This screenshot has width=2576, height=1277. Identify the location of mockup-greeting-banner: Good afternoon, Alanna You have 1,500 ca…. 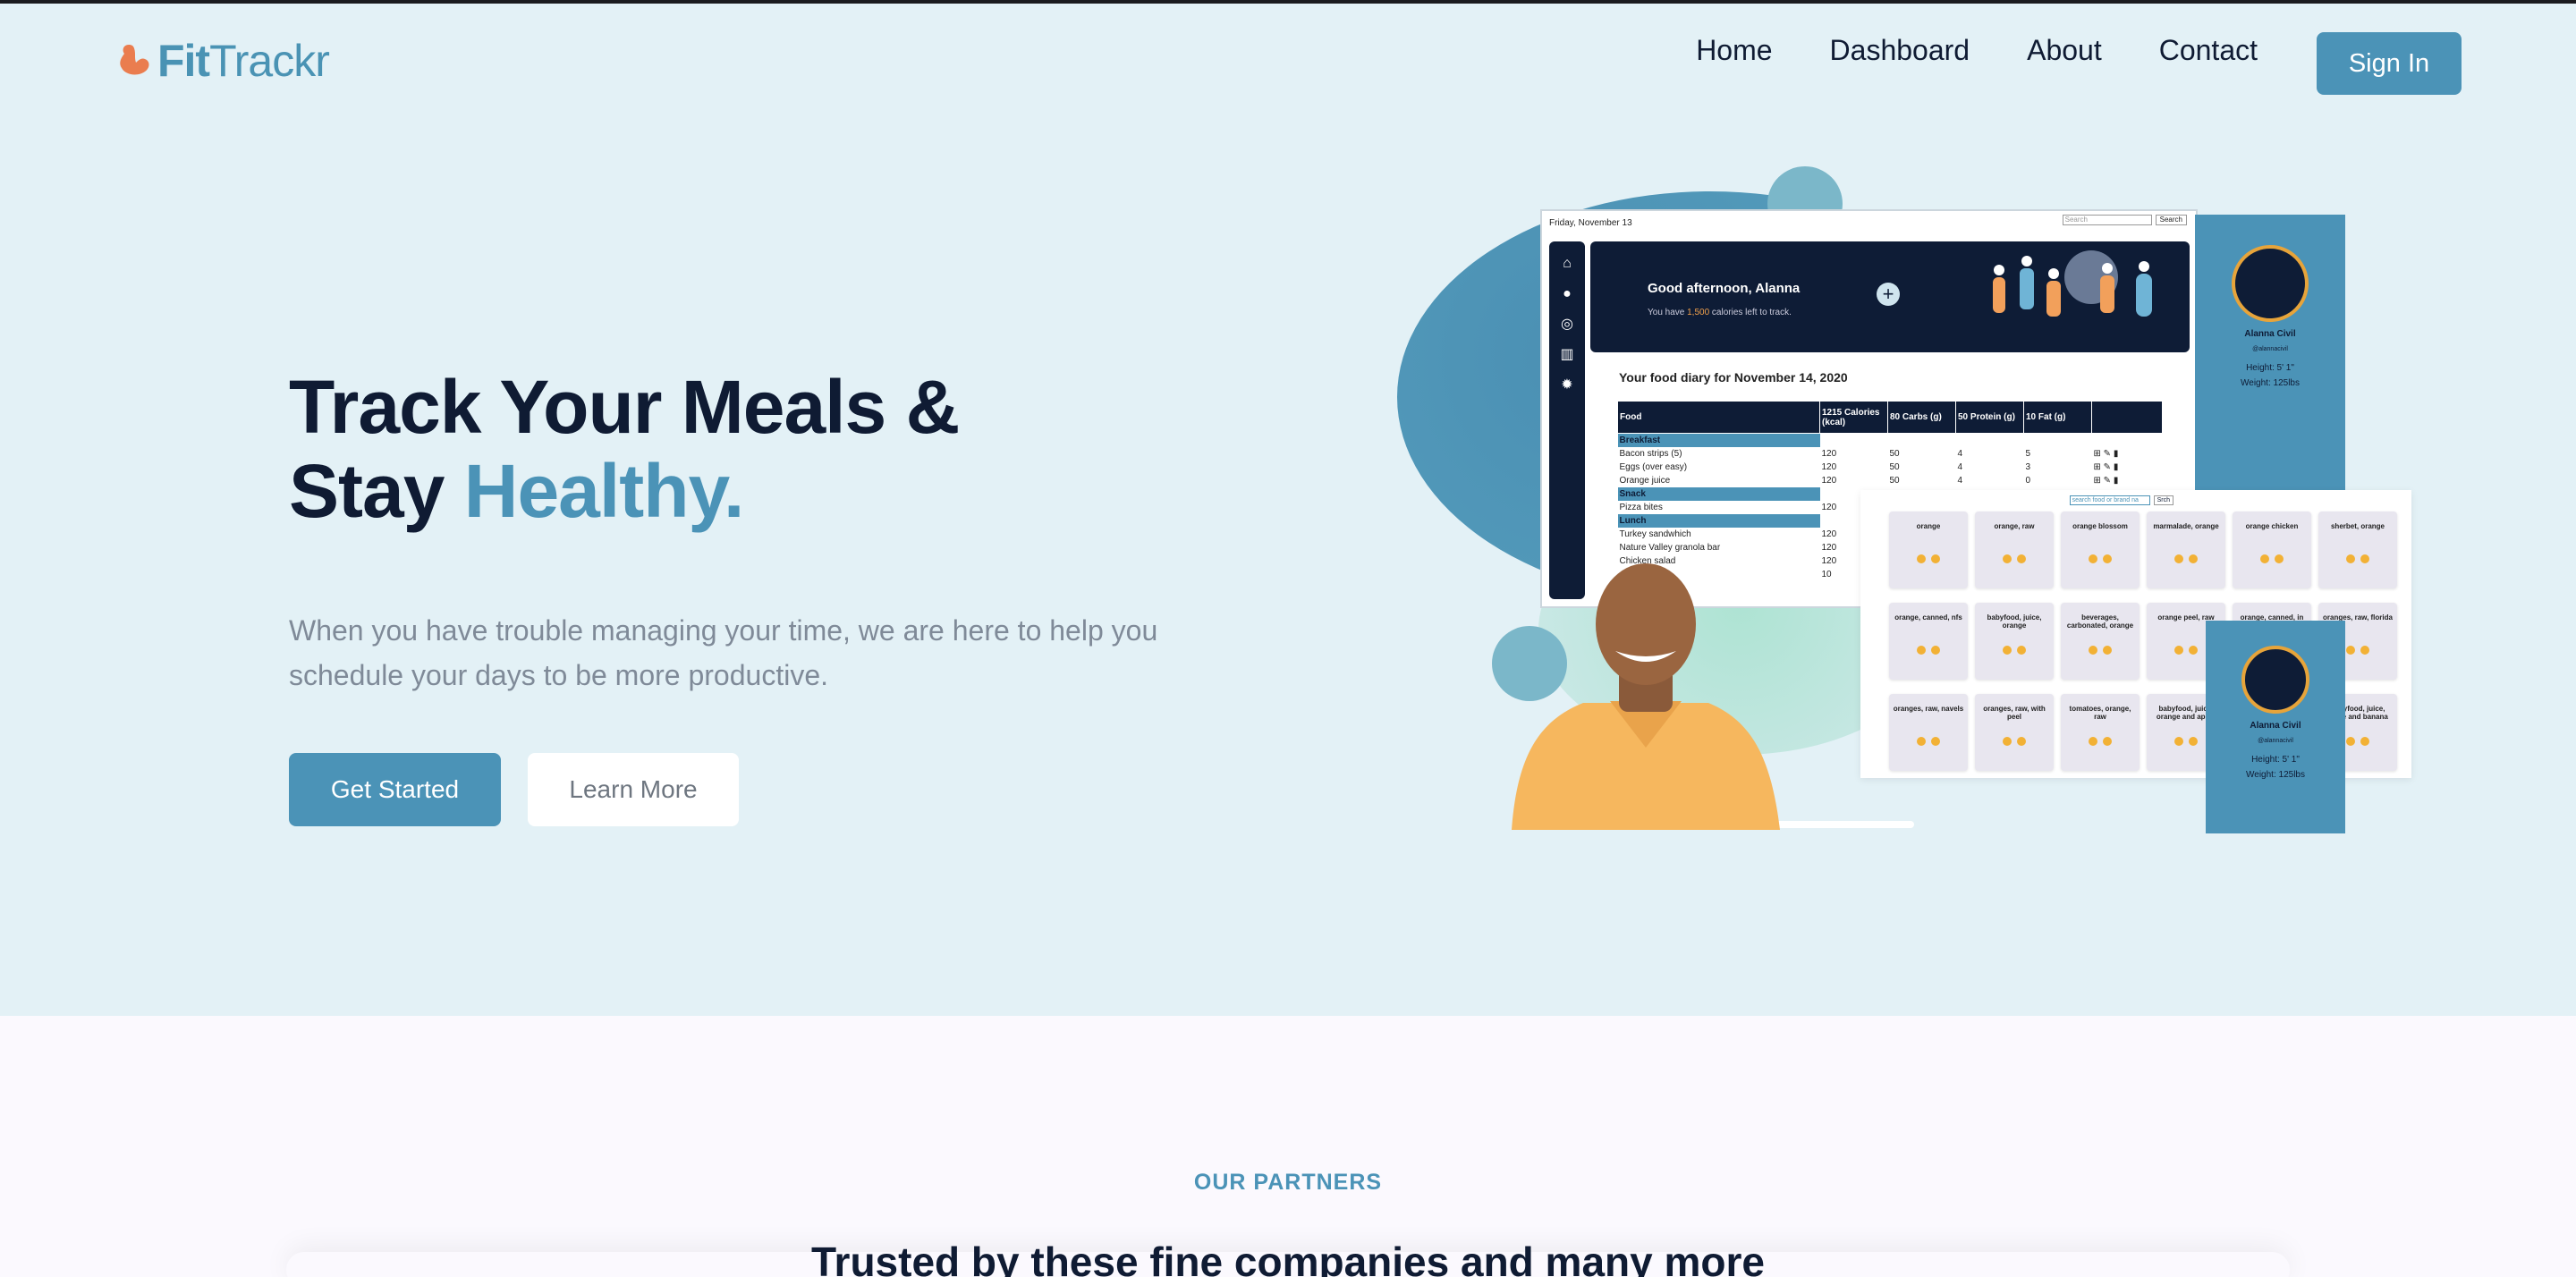
(1890, 296).